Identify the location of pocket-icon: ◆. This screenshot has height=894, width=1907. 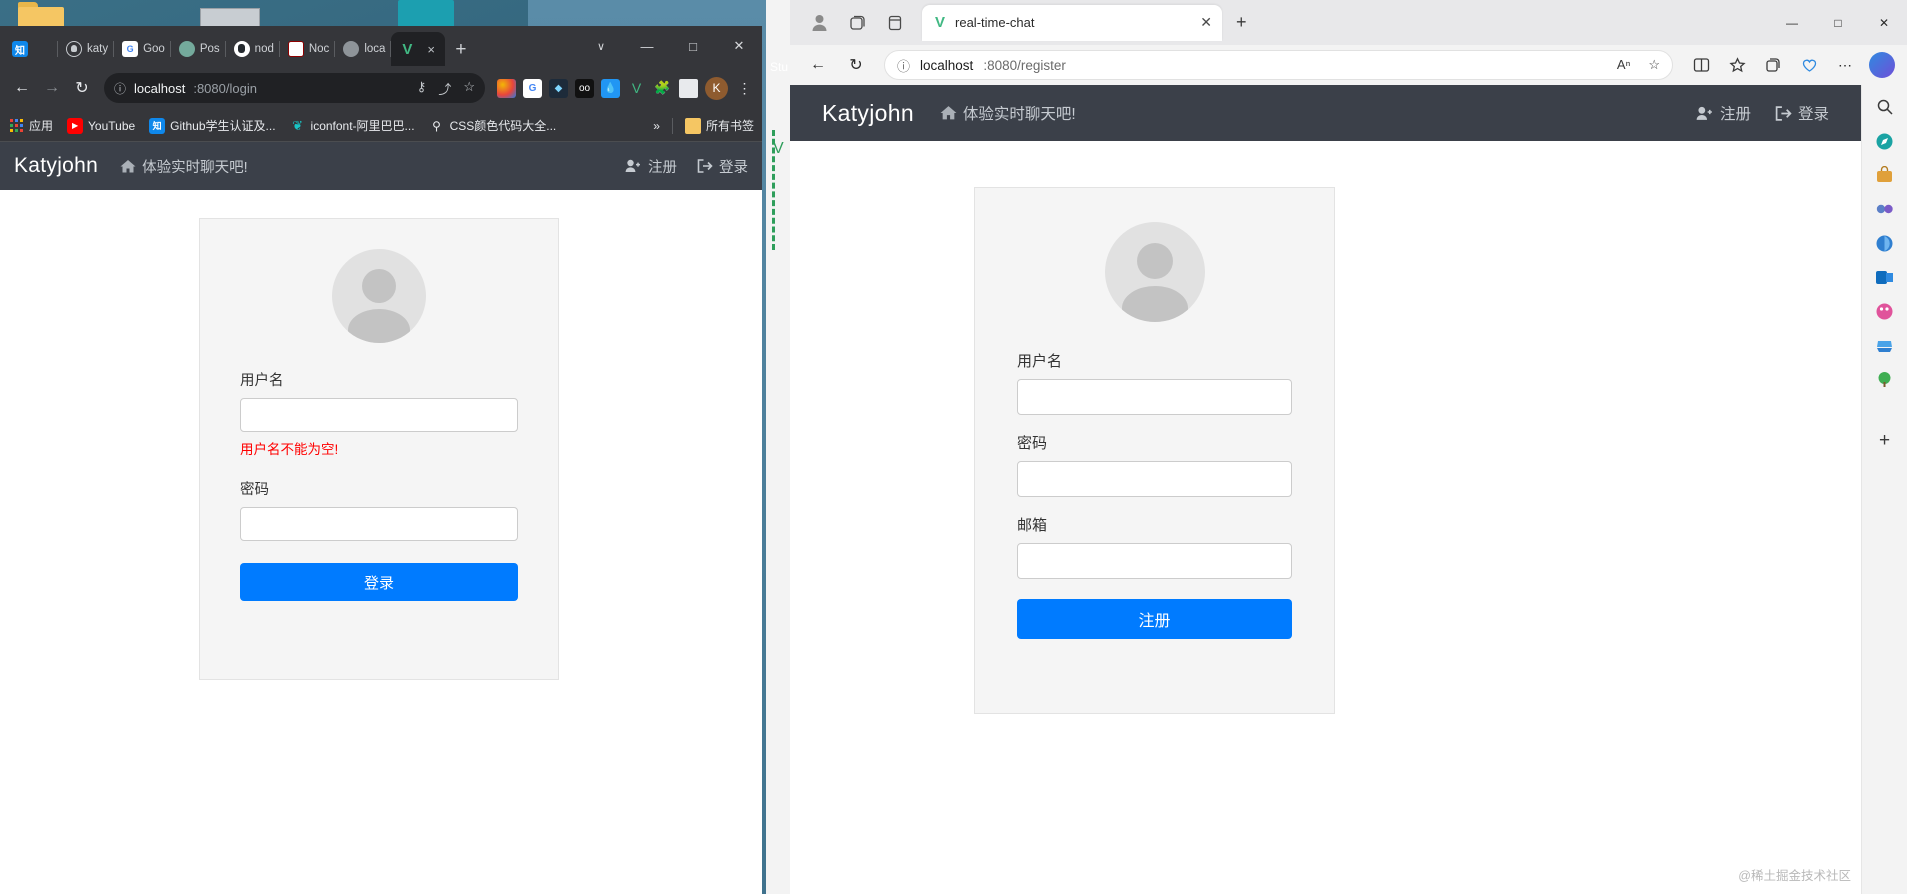
(558, 88).